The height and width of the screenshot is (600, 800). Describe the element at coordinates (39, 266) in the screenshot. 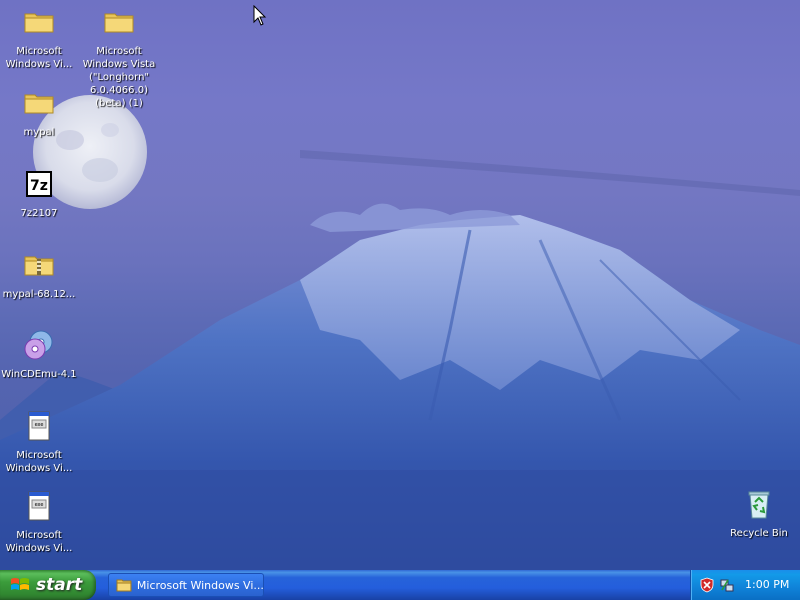

I see `zip-folder-icon` at that location.